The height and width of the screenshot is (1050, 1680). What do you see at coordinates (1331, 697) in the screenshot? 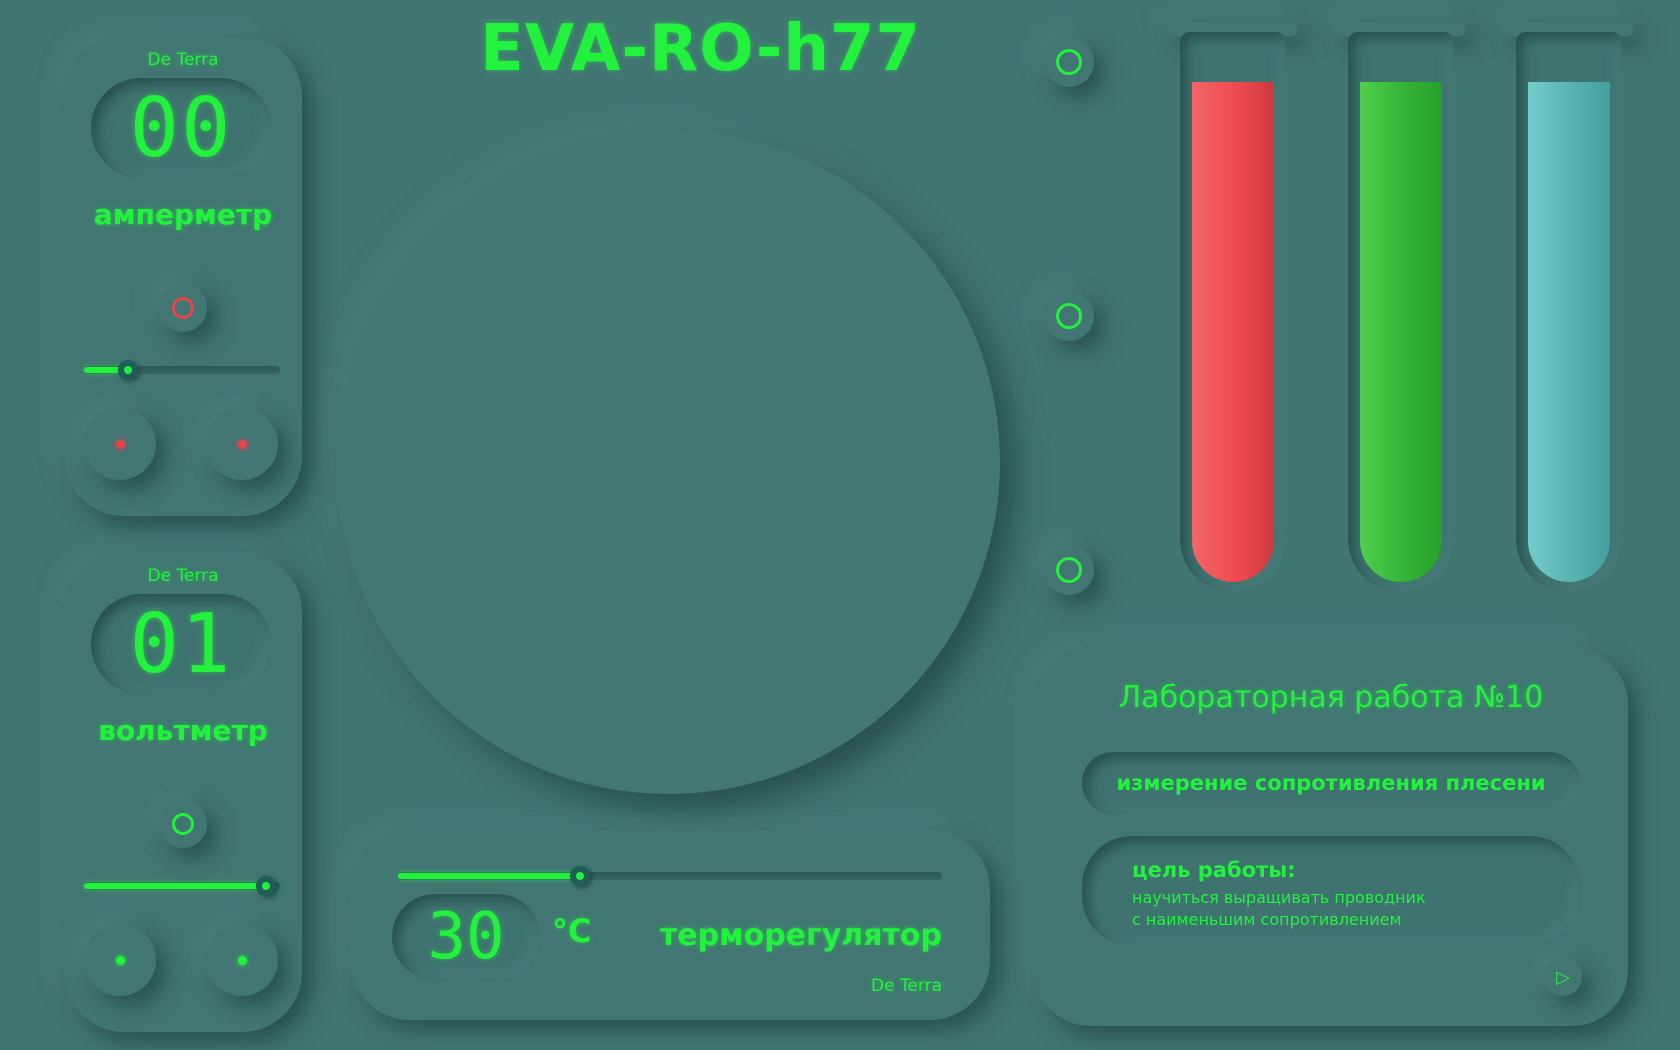
I see `lab-title: Лабораторная работа №10` at bounding box center [1331, 697].